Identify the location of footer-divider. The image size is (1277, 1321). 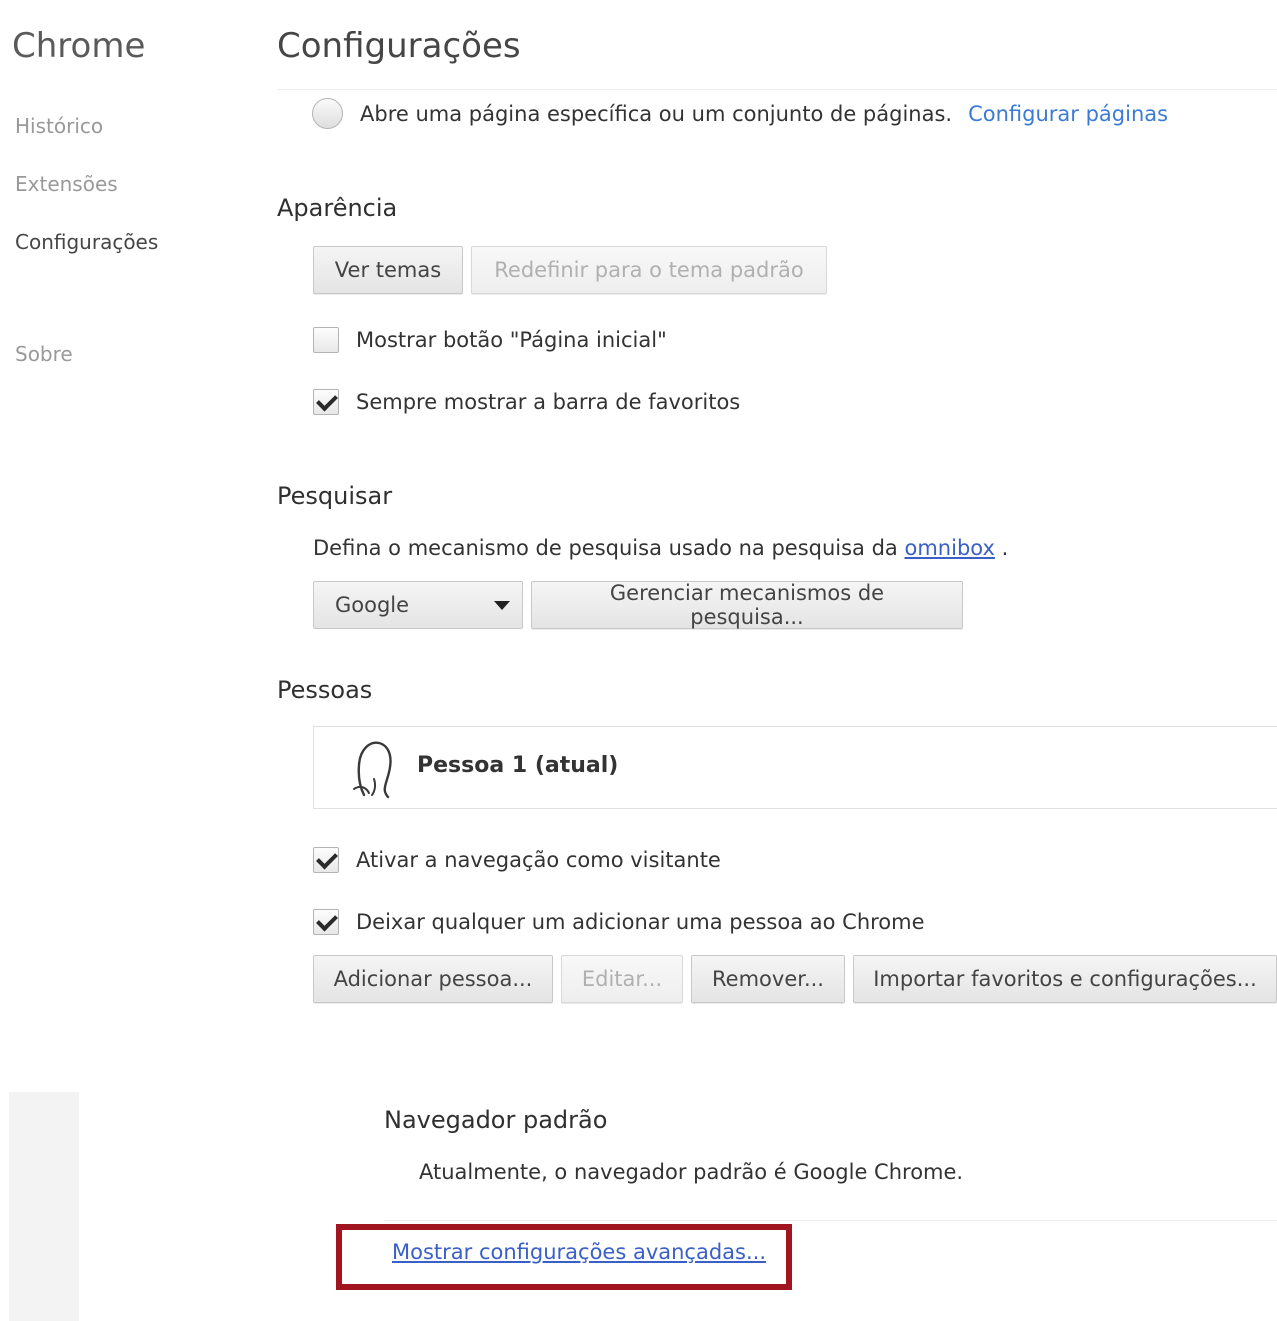
(830, 1220).